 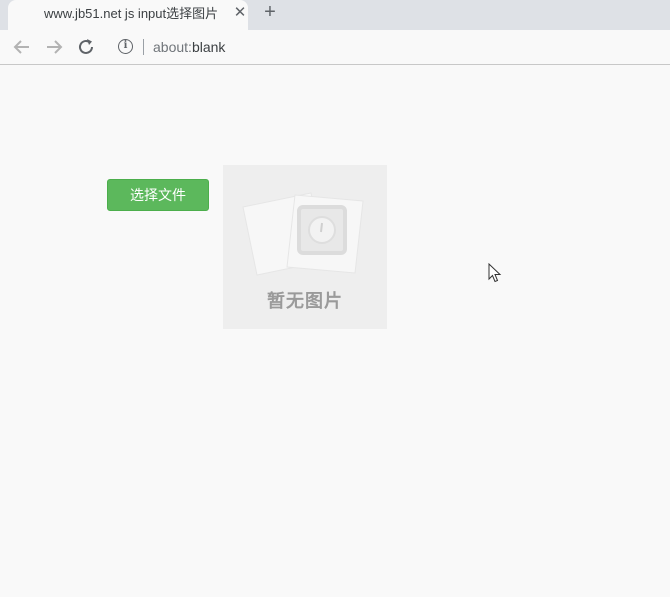 What do you see at coordinates (86, 47) in the screenshot?
I see `reload-icon` at bounding box center [86, 47].